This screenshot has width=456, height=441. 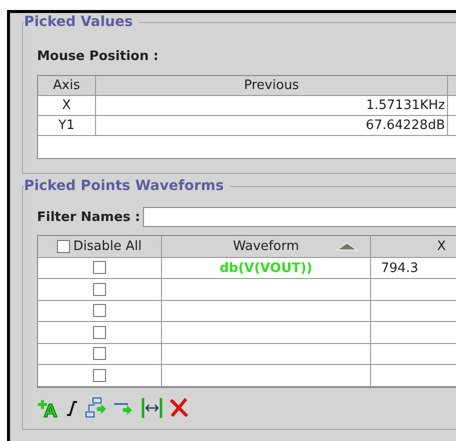 I want to click on filter-field, so click(x=299, y=217).